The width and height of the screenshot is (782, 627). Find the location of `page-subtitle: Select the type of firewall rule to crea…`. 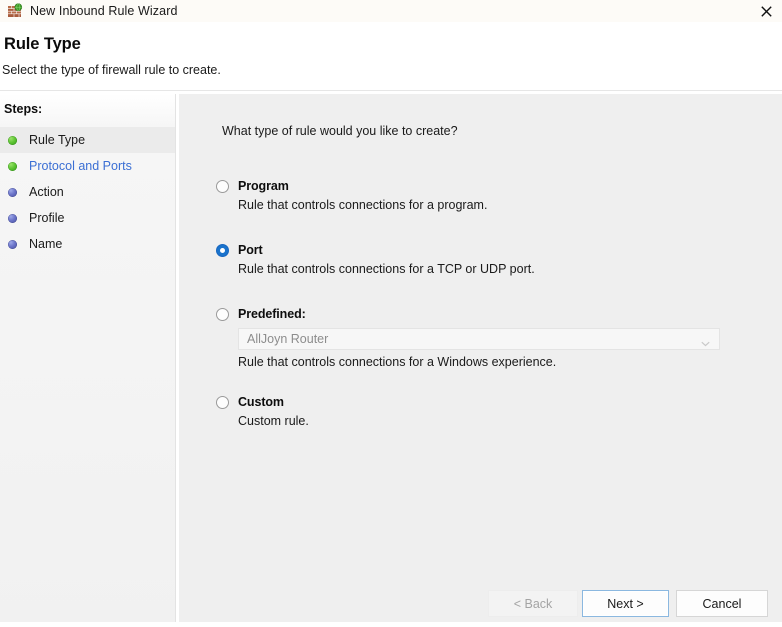

page-subtitle: Select the type of firewall rule to crea… is located at coordinates (111, 70).